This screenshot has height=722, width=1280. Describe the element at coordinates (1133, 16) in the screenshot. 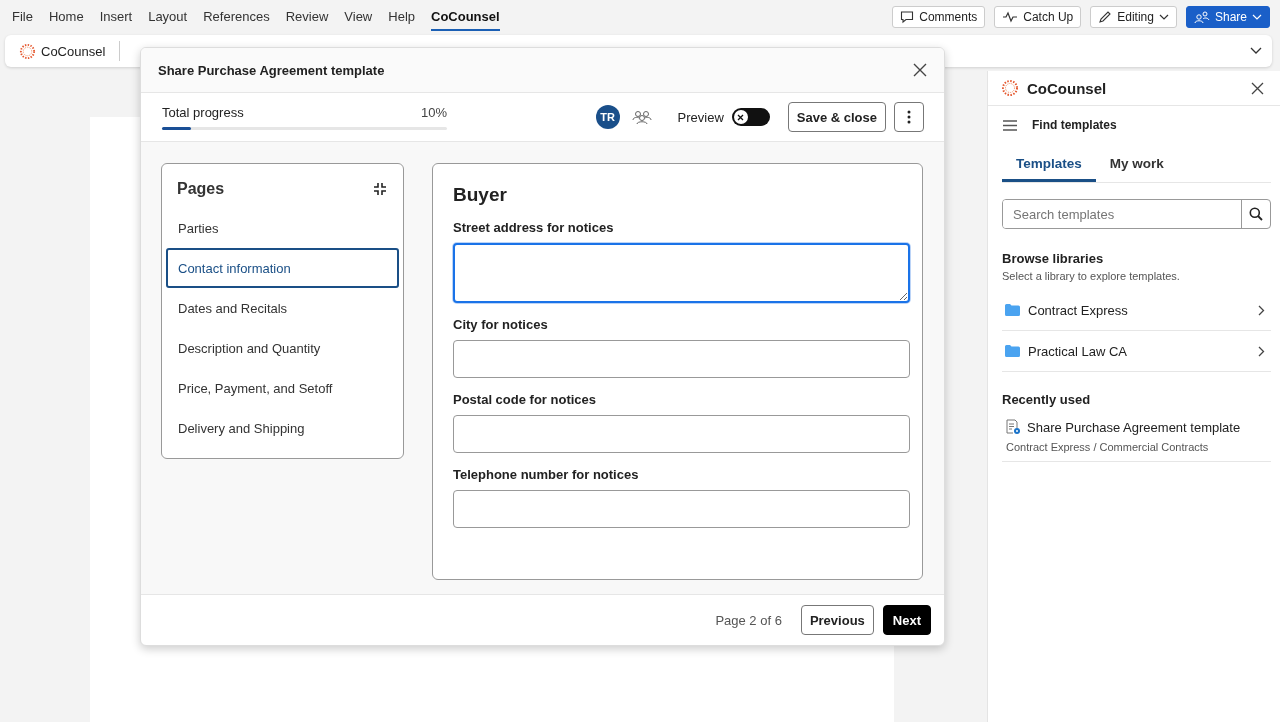

I see `editing-button: Editing` at that location.